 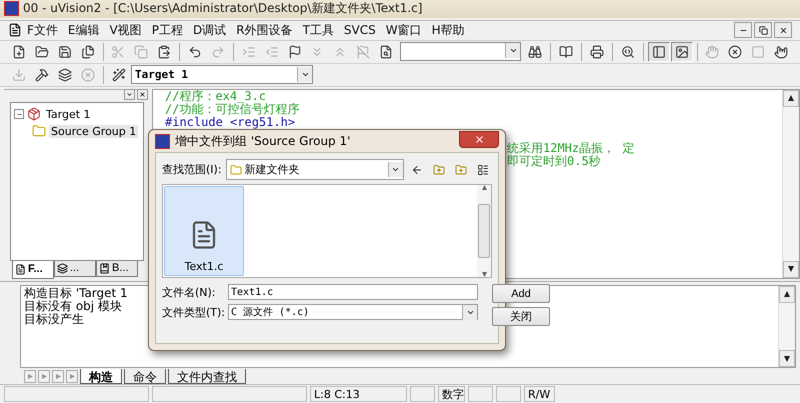 I want to click on code-line: 即可定时到0.5秒, so click(x=554, y=161).